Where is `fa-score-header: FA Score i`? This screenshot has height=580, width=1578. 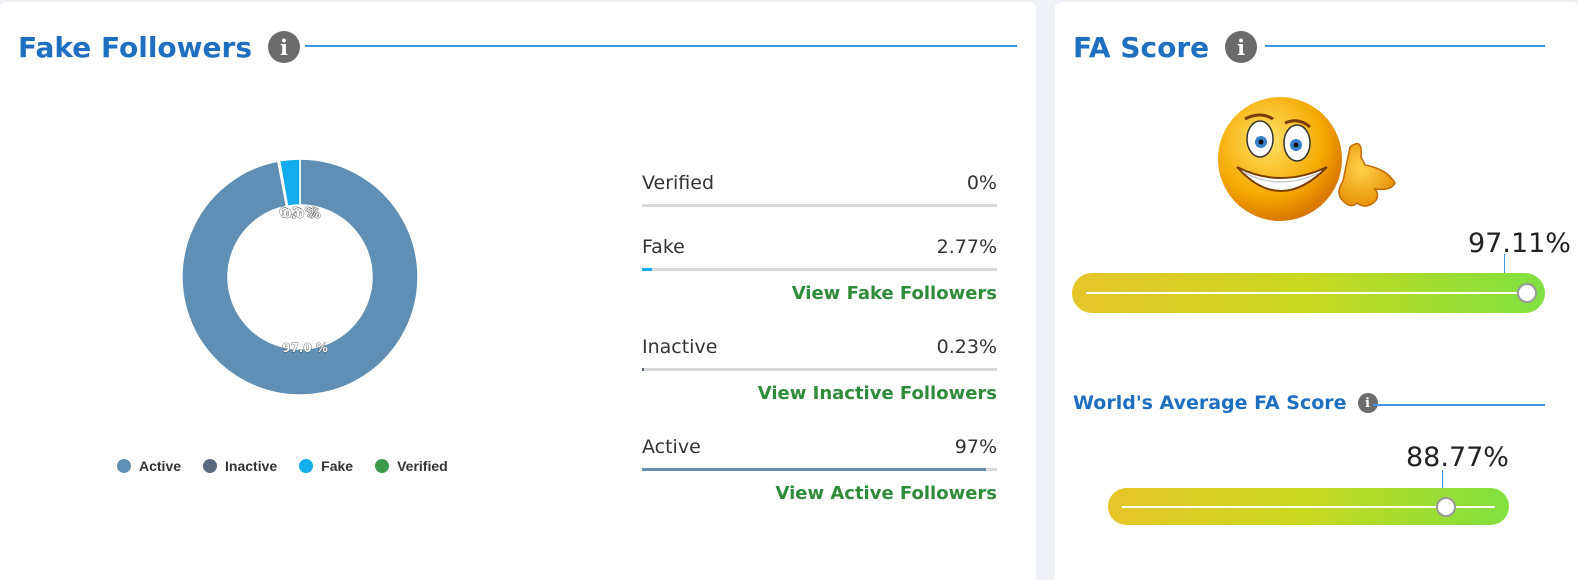
fa-score-header: FA Score i is located at coordinates (1165, 47).